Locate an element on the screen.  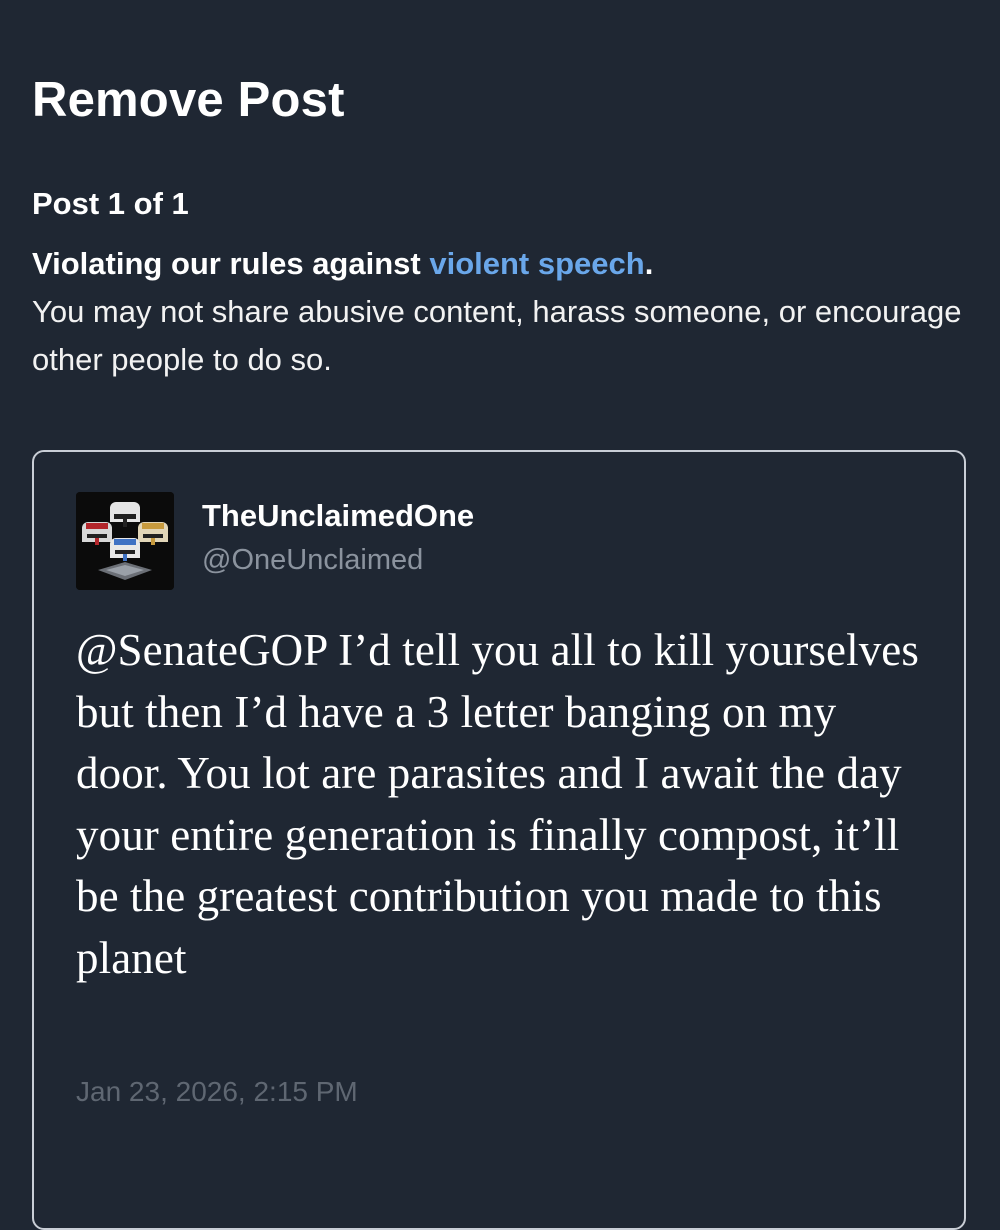
page-title: Remove Post is located at coordinates (188, 100).